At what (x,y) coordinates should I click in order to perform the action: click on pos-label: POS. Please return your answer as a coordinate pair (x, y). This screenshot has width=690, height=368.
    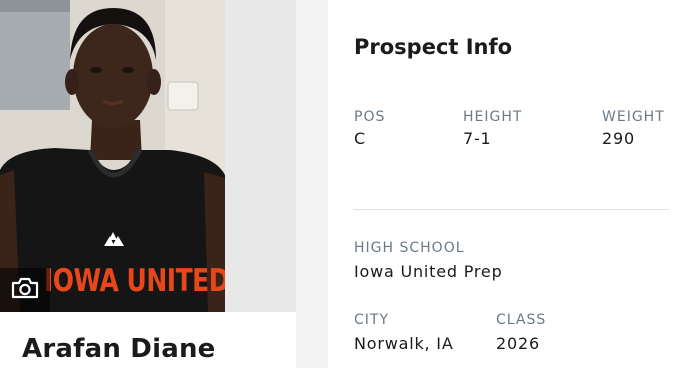
    Looking at the image, I should click on (370, 117).